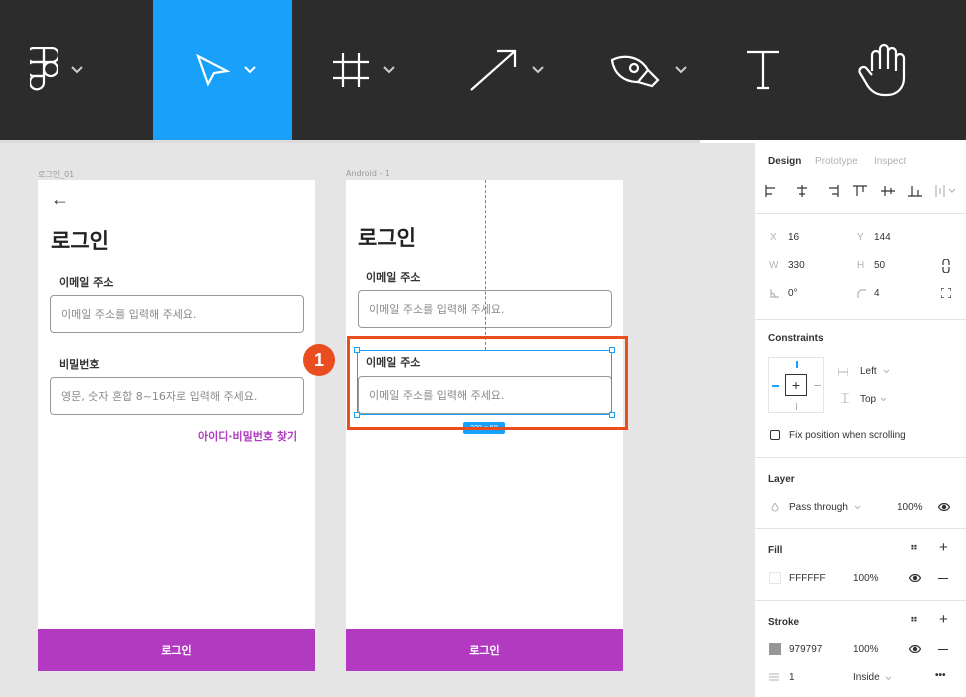  I want to click on shape-tool, so click(507, 70).